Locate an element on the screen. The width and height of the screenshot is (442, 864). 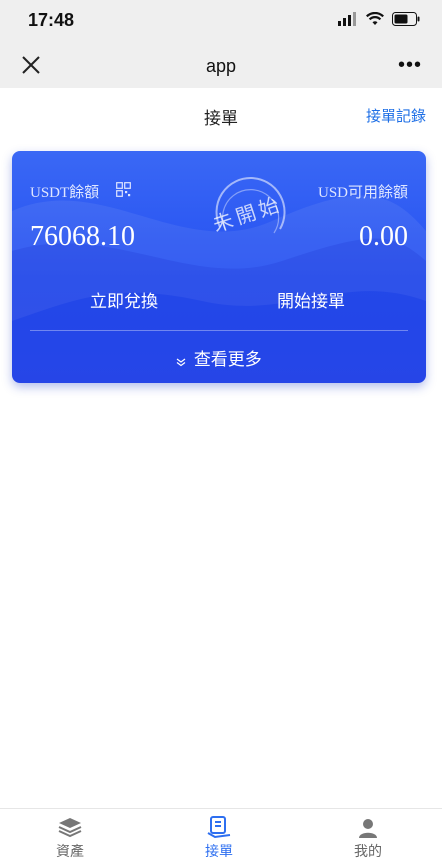
person-icon is located at coordinates (368, 828).